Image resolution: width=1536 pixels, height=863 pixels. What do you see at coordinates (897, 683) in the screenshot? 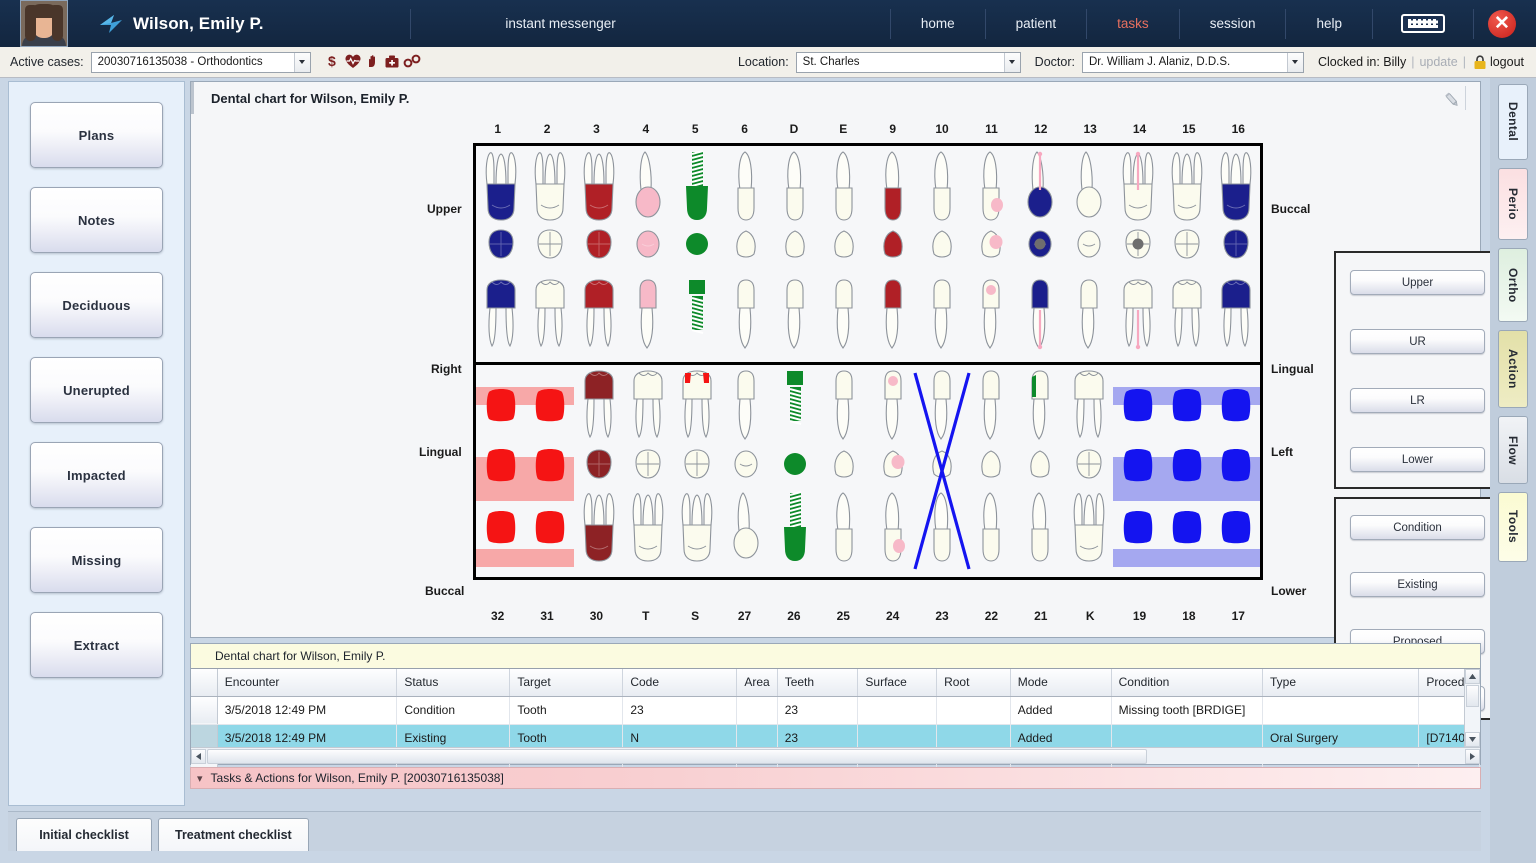
I see `col-surface: Surface` at bounding box center [897, 683].